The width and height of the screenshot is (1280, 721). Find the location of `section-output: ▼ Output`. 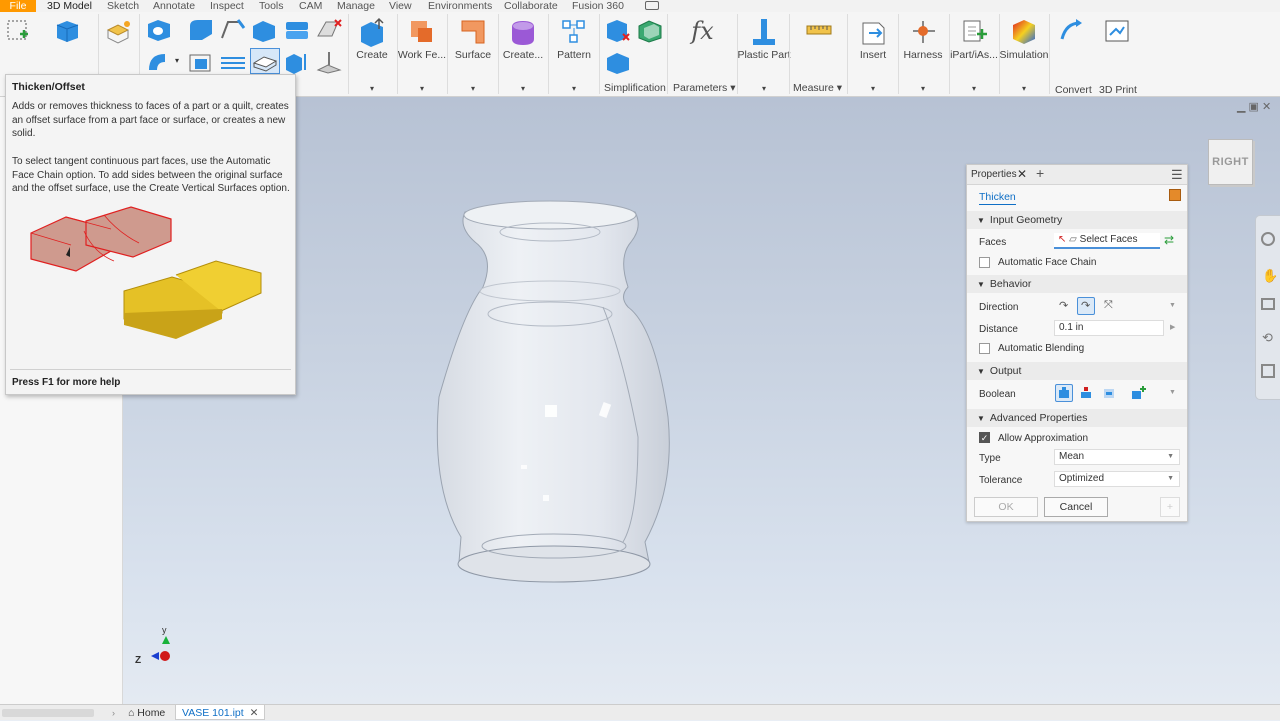

section-output: ▼ Output is located at coordinates (1077, 371).